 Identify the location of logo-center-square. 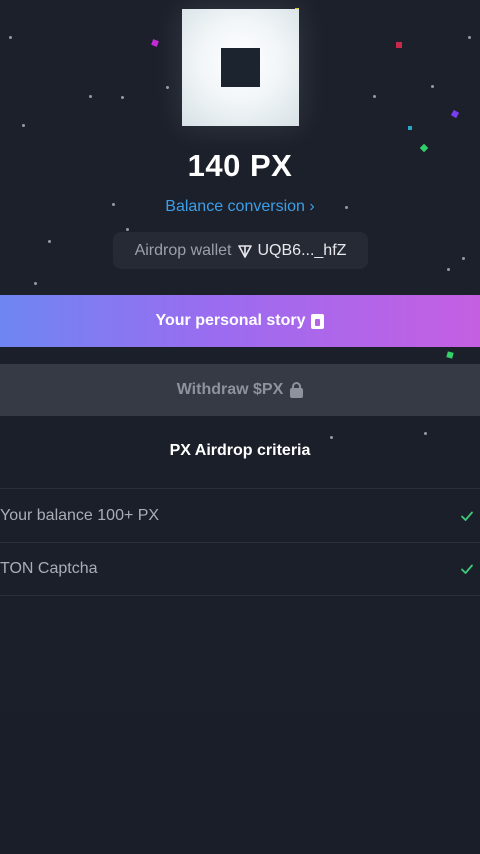
(240, 67).